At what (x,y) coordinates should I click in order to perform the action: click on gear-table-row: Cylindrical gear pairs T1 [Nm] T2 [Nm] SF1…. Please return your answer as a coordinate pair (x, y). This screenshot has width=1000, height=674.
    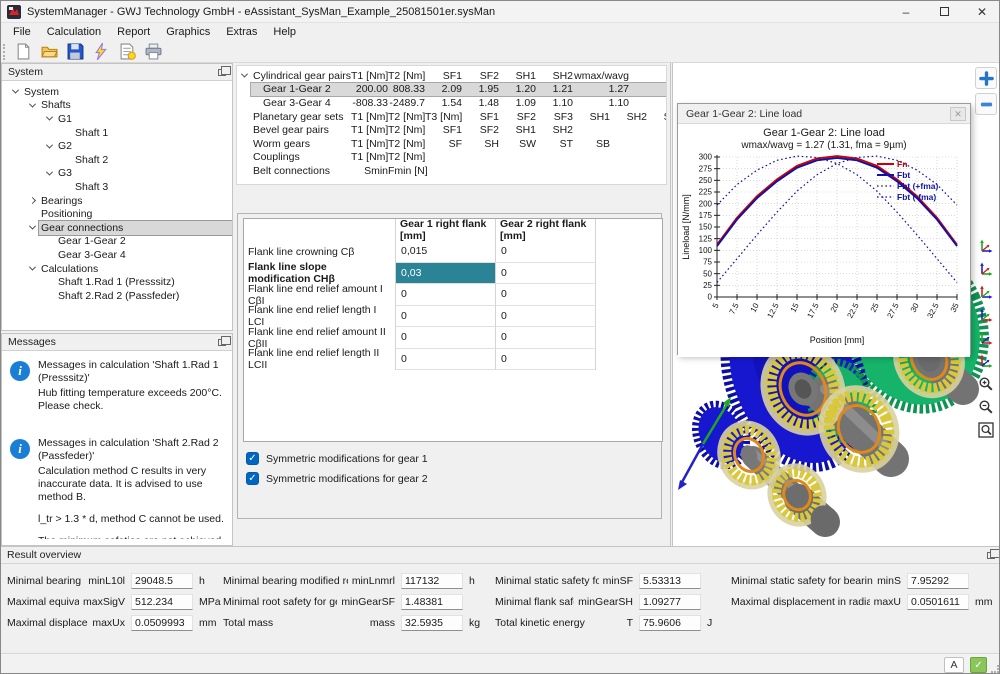
    Looking at the image, I should click on (451, 76).